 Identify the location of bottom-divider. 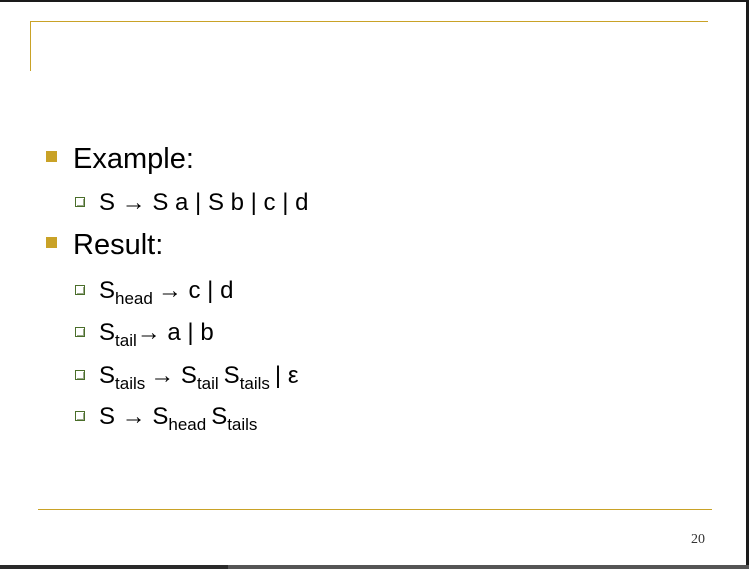
(375, 509).